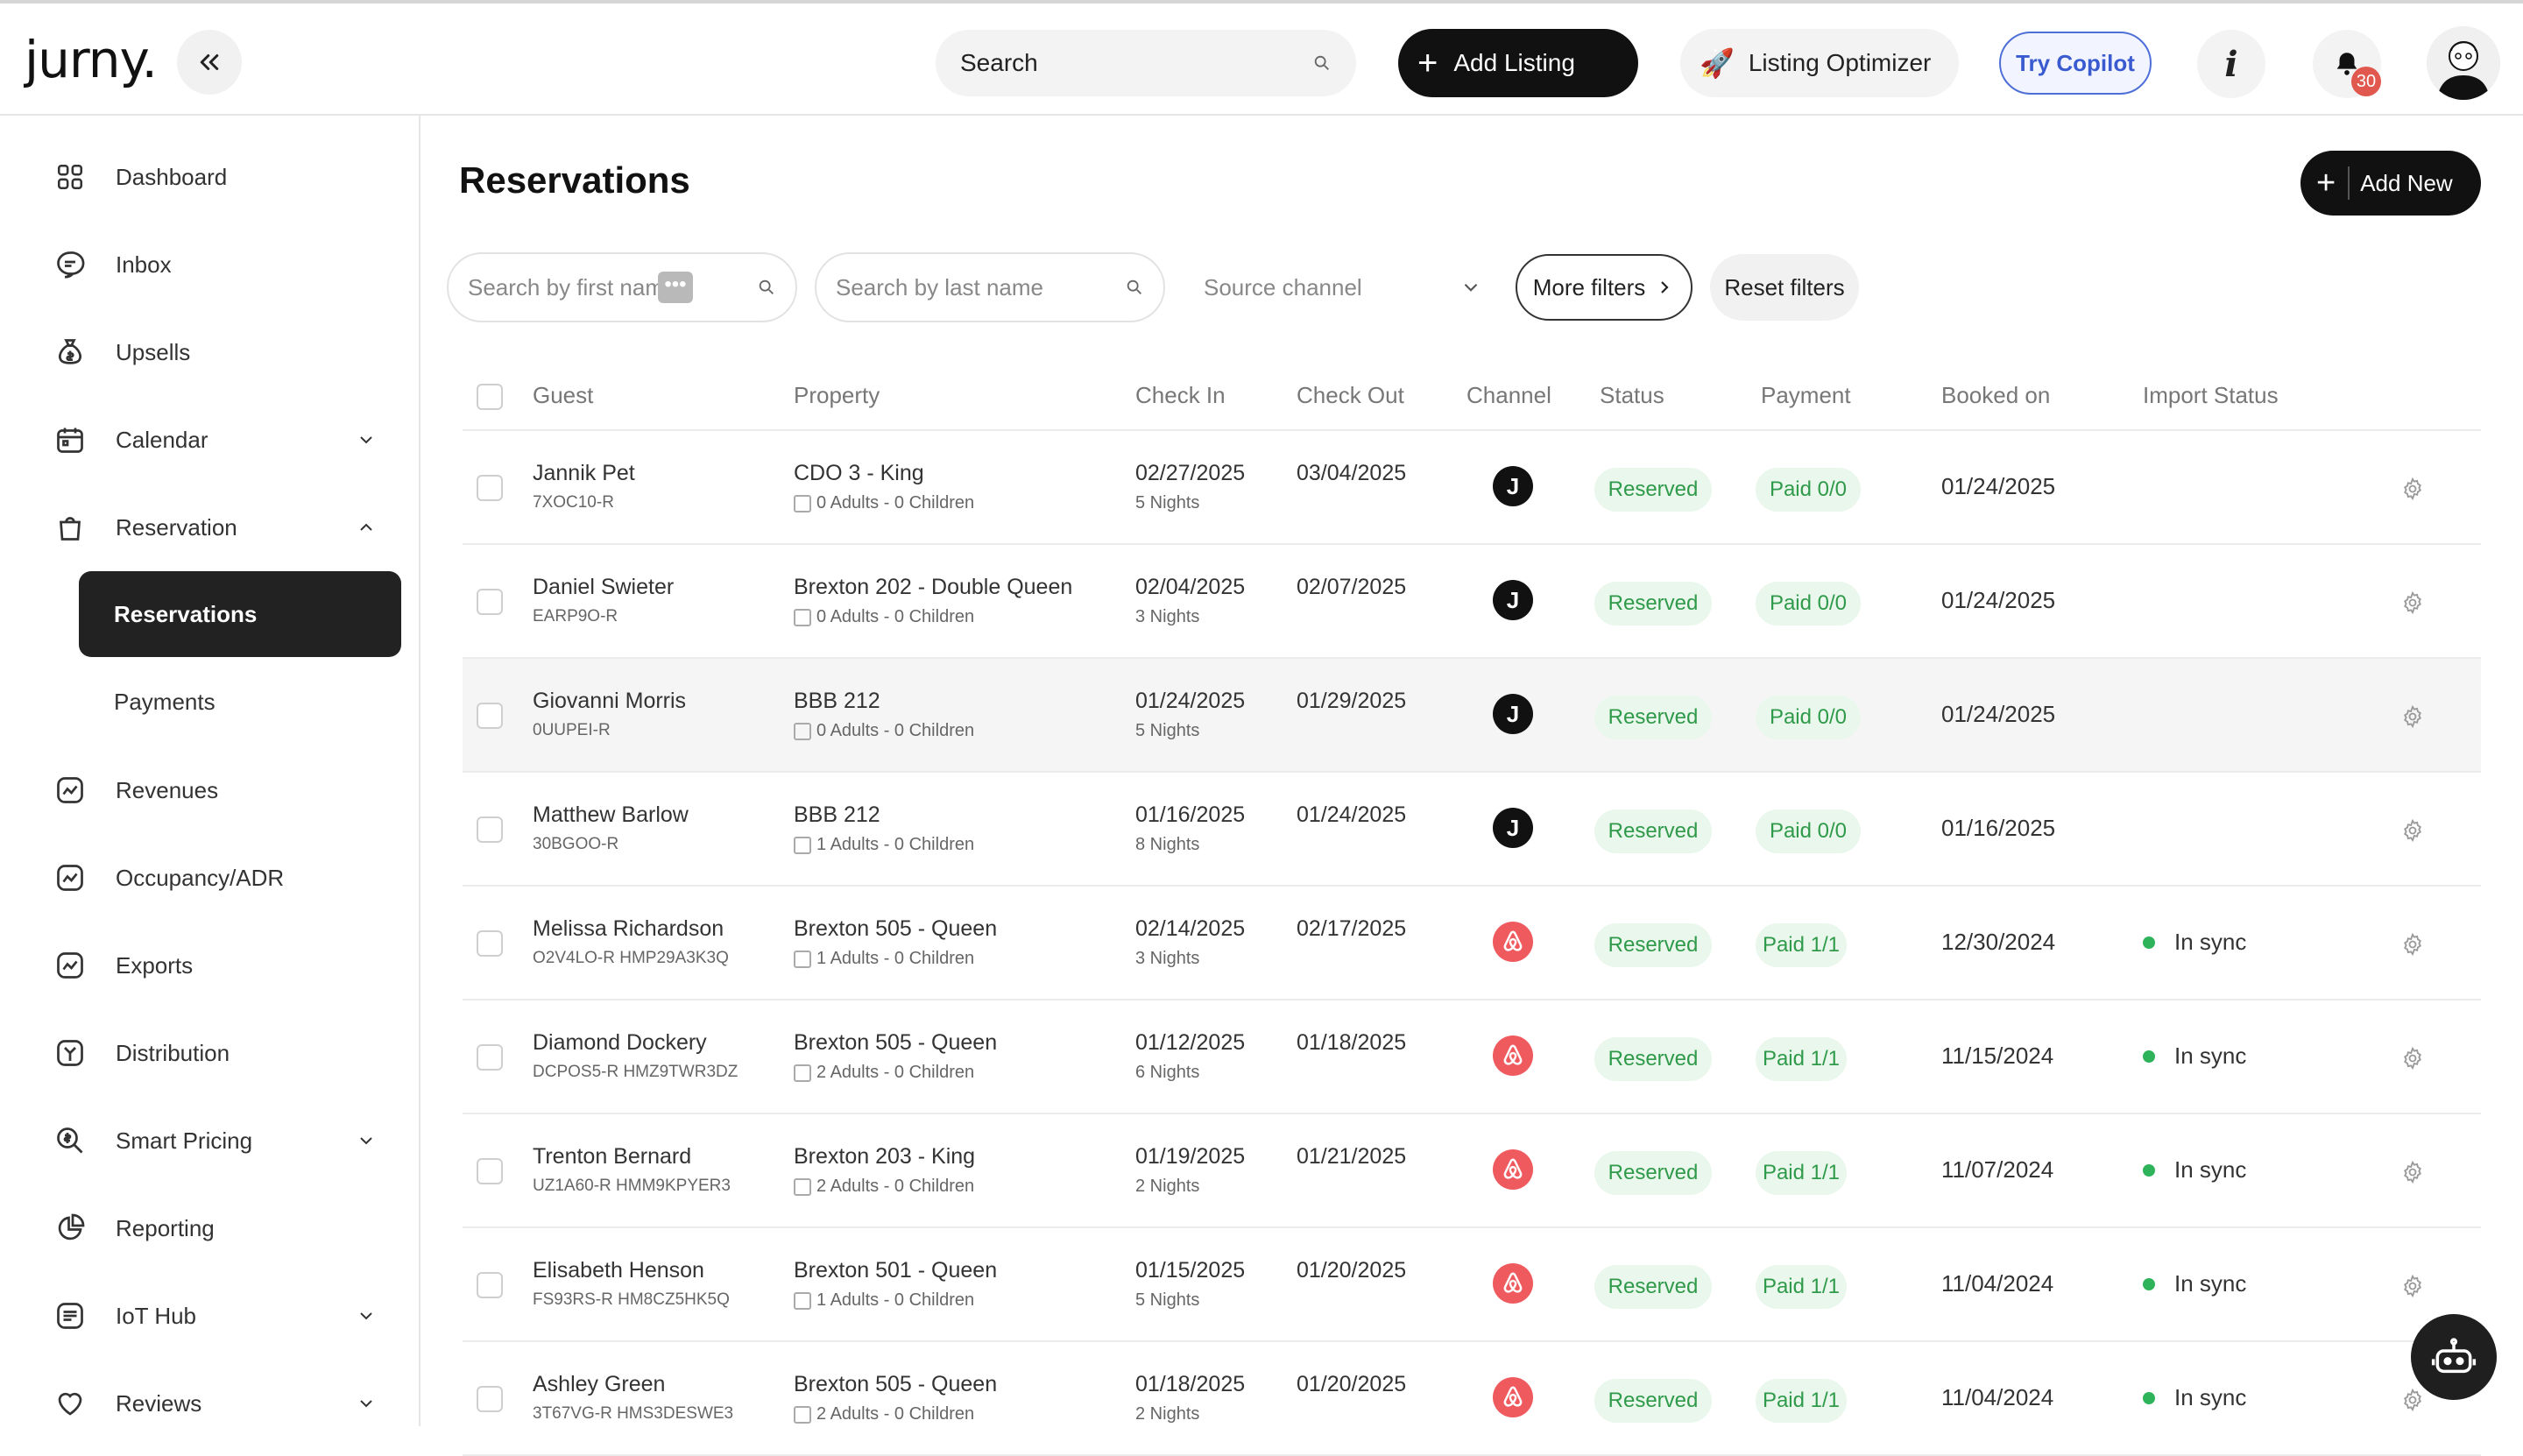 The image size is (2523, 1456). Describe the element at coordinates (2231, 64) in the screenshot. I see `info-button: i` at that location.